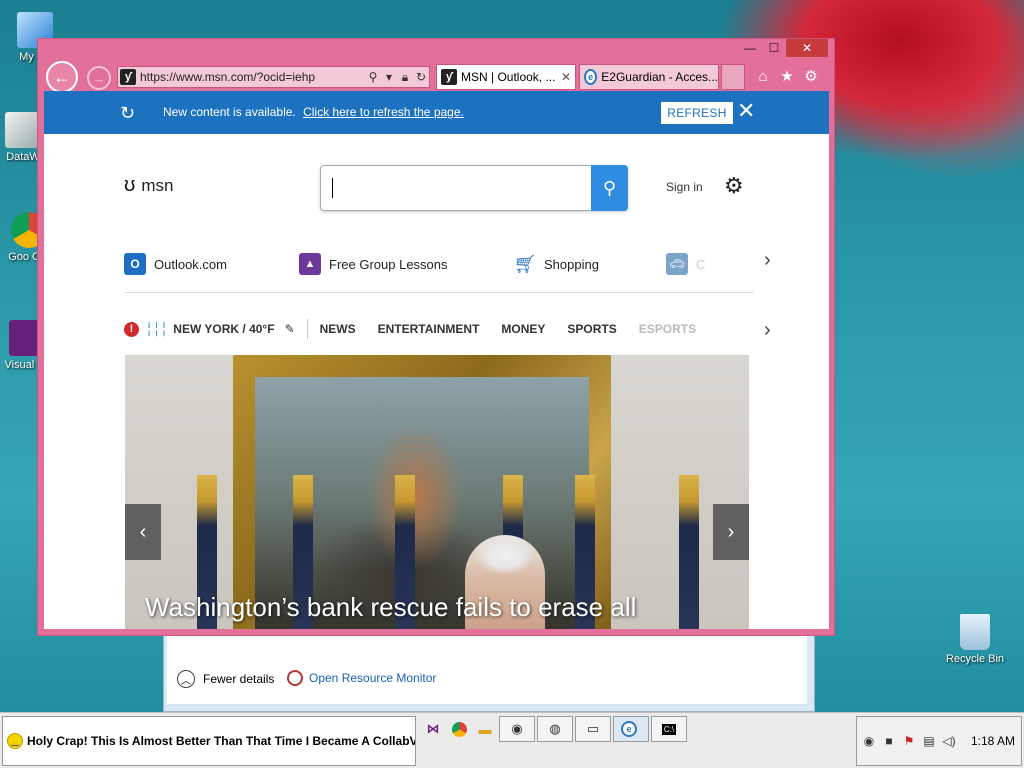  What do you see at coordinates (332, 188) in the screenshot?
I see `text-caret` at bounding box center [332, 188].